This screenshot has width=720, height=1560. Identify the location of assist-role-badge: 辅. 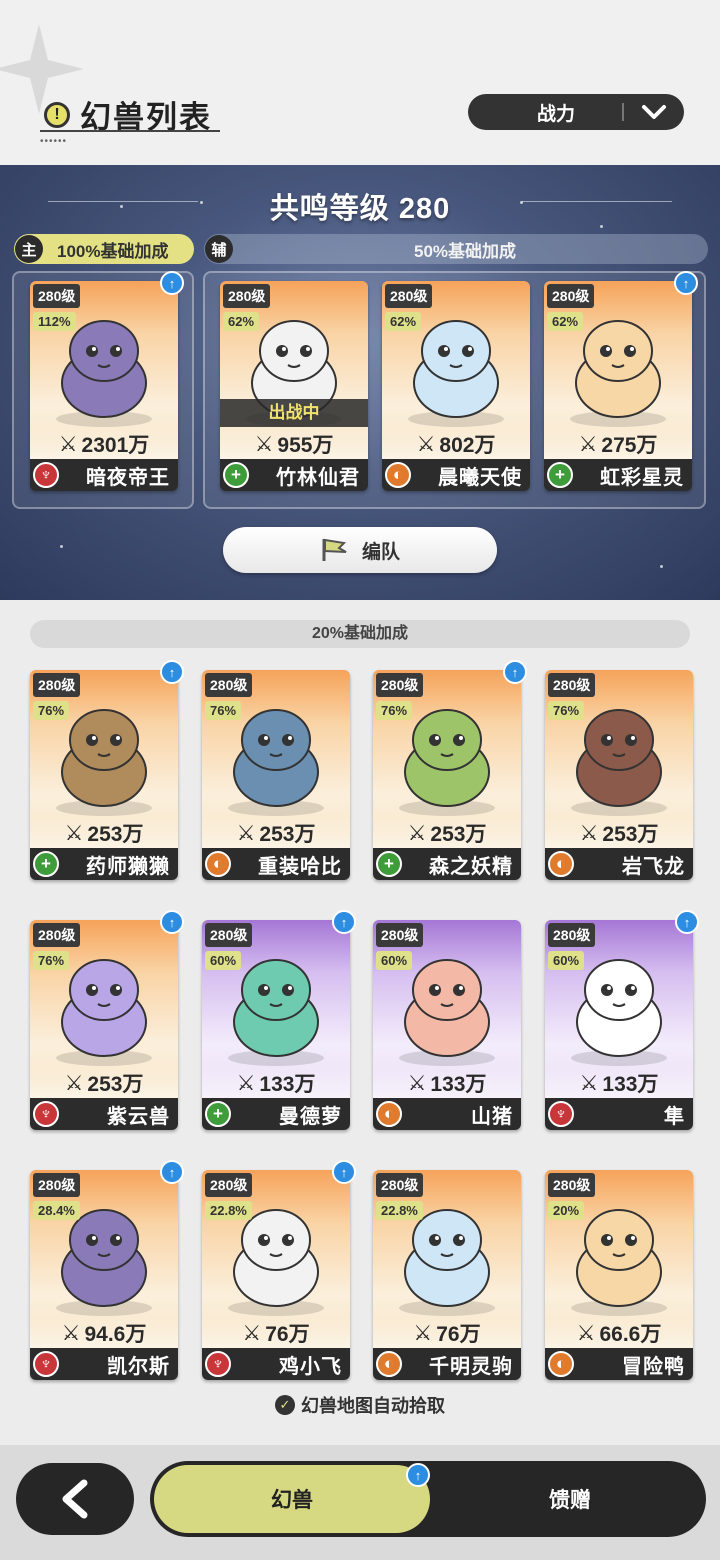
(219, 249).